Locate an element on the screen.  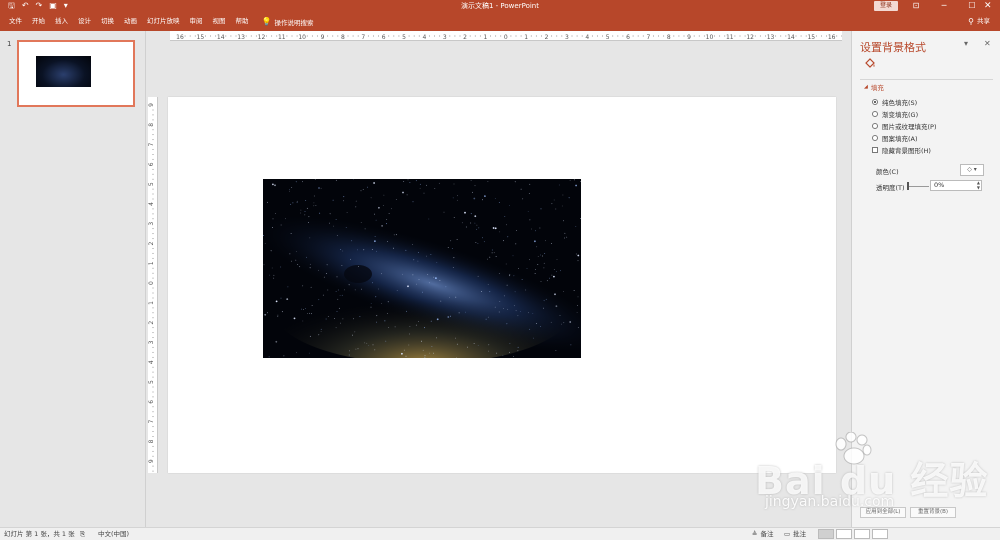
slideshow-view-button is located at coordinates (880, 534).